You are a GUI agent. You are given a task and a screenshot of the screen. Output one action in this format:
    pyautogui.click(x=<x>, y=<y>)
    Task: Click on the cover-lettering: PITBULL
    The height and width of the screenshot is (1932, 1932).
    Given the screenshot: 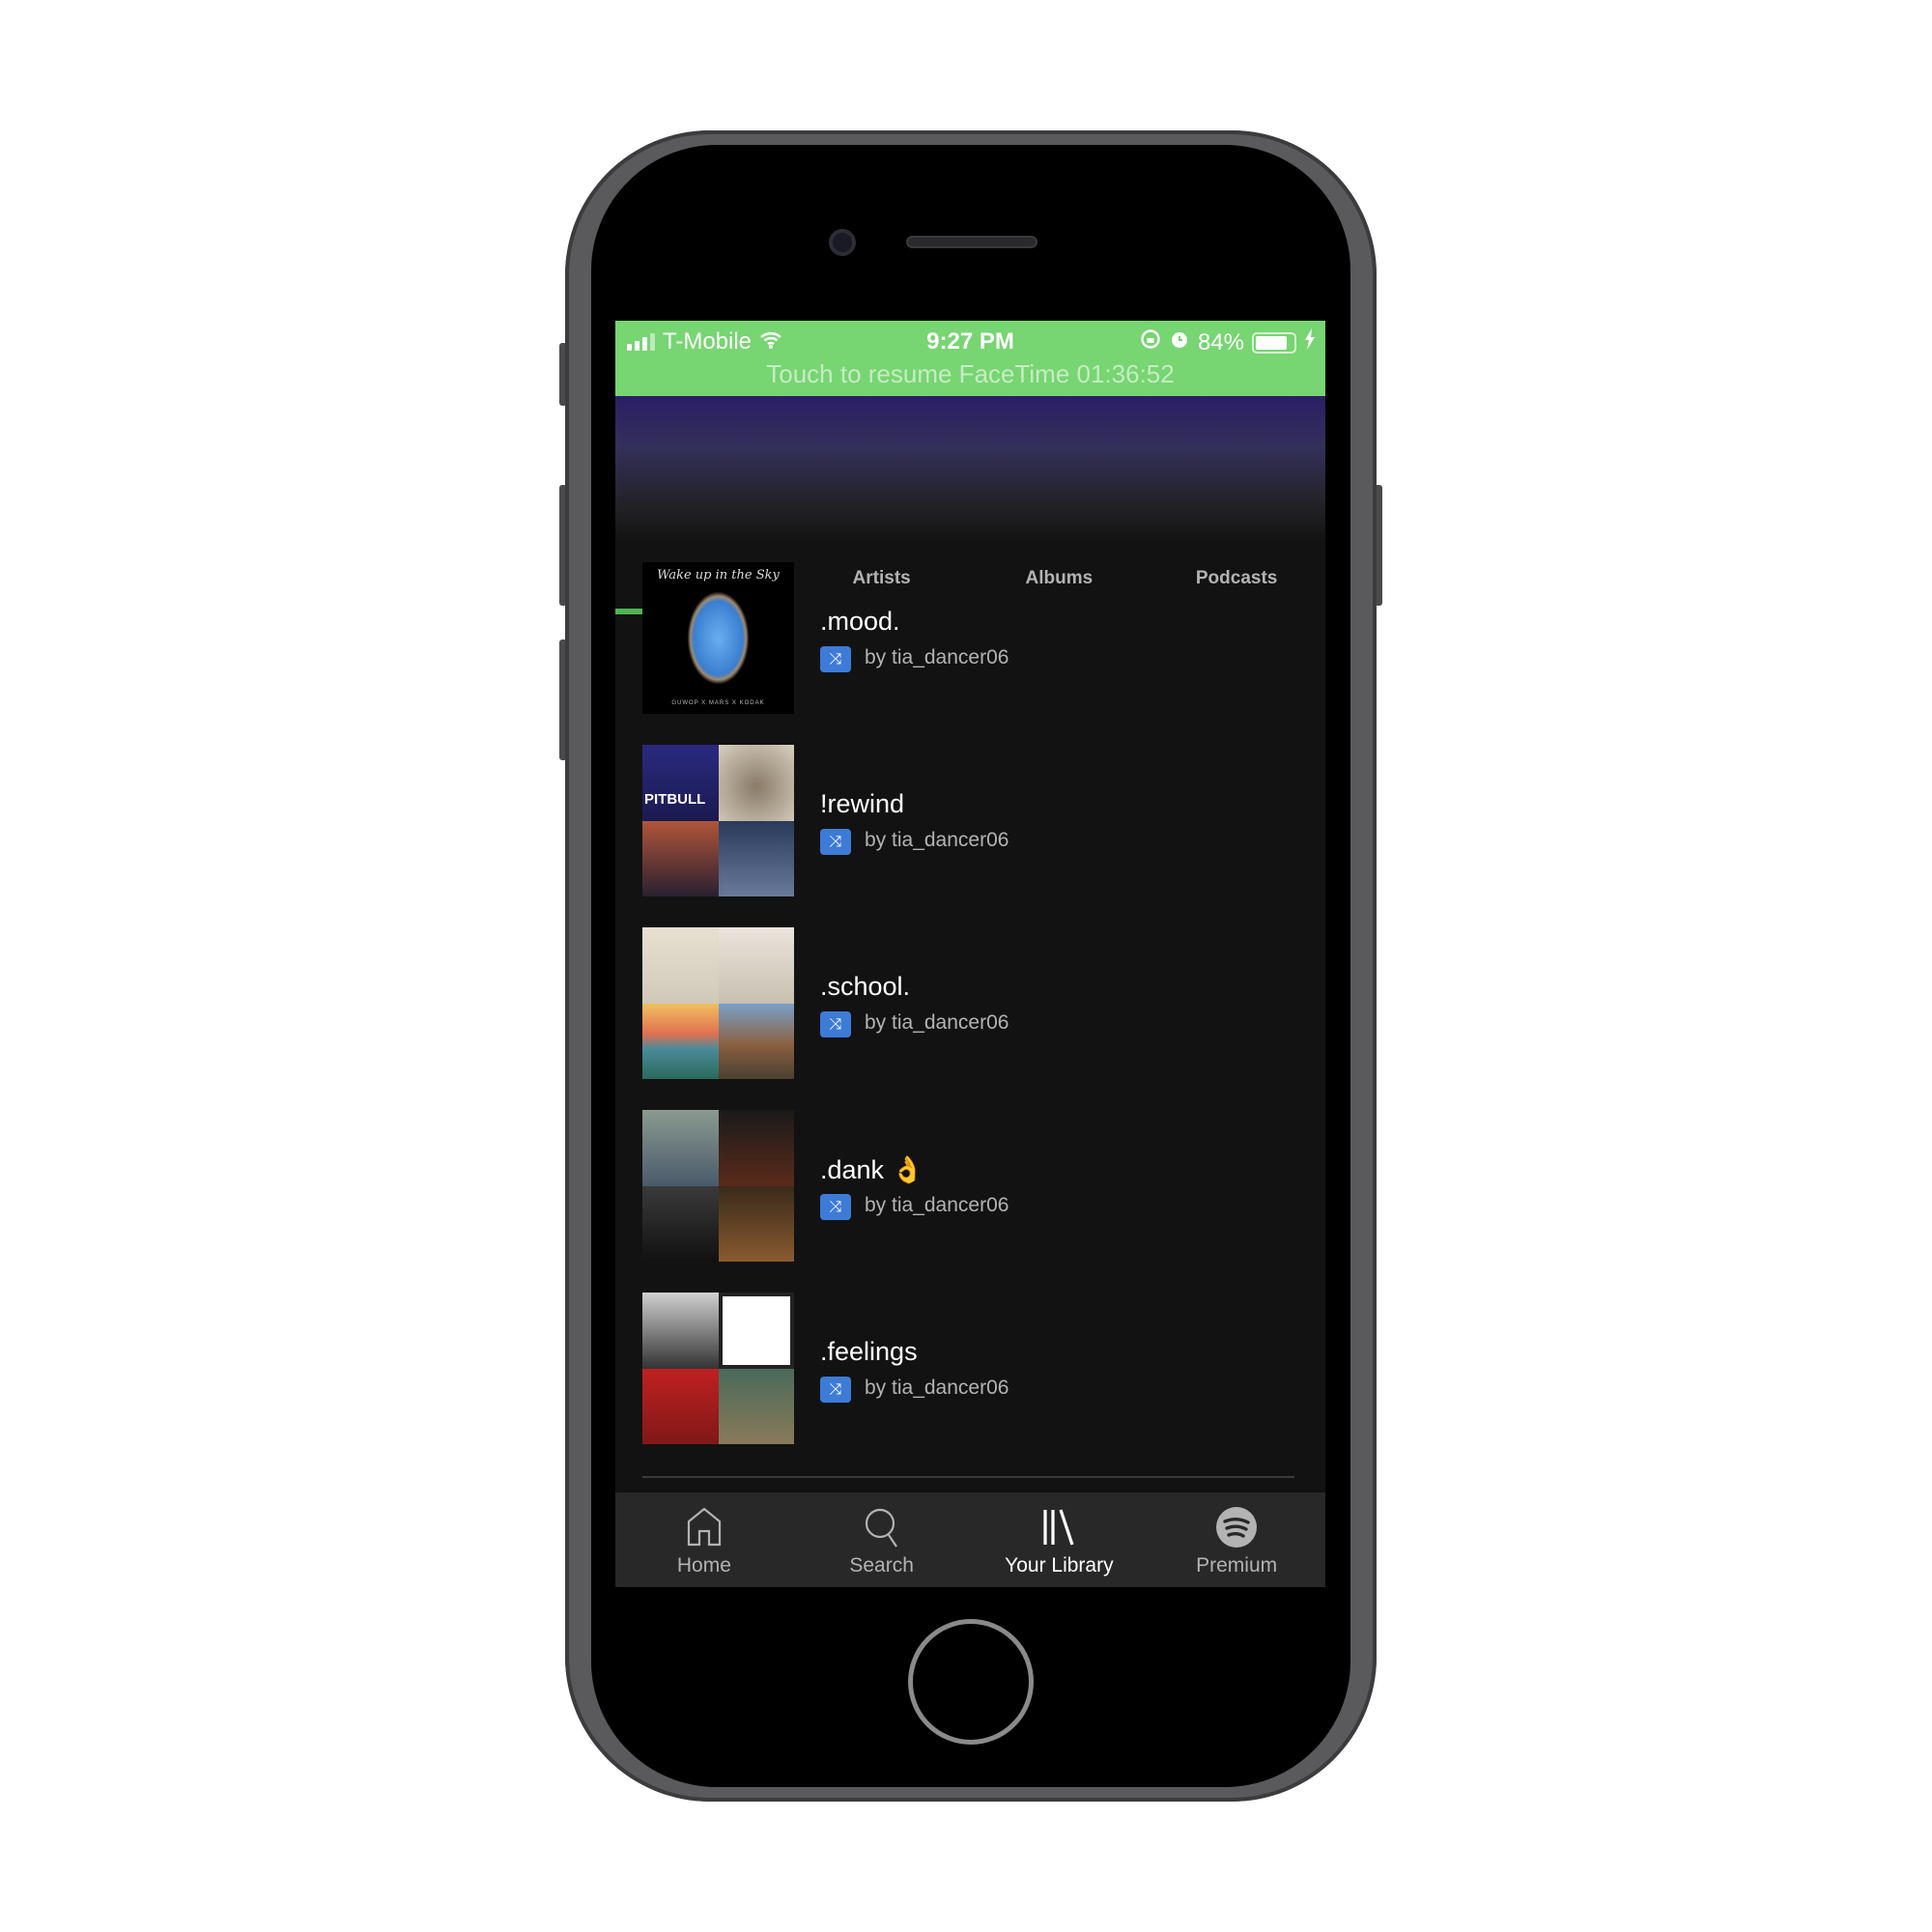 What is the action you would take?
    pyautogui.click(x=675, y=799)
    